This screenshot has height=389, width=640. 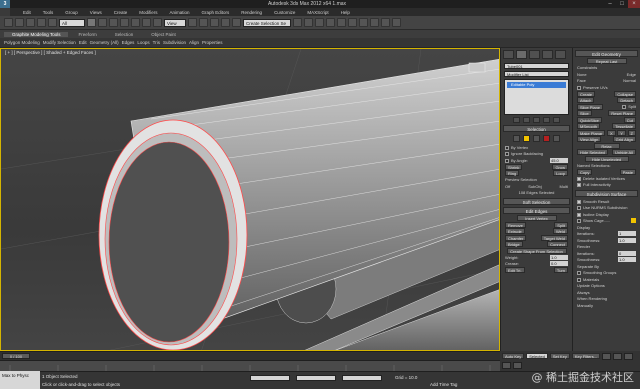 I want to click on full-interactivity-checkbox: Full Interactivity, so click(x=594, y=184).